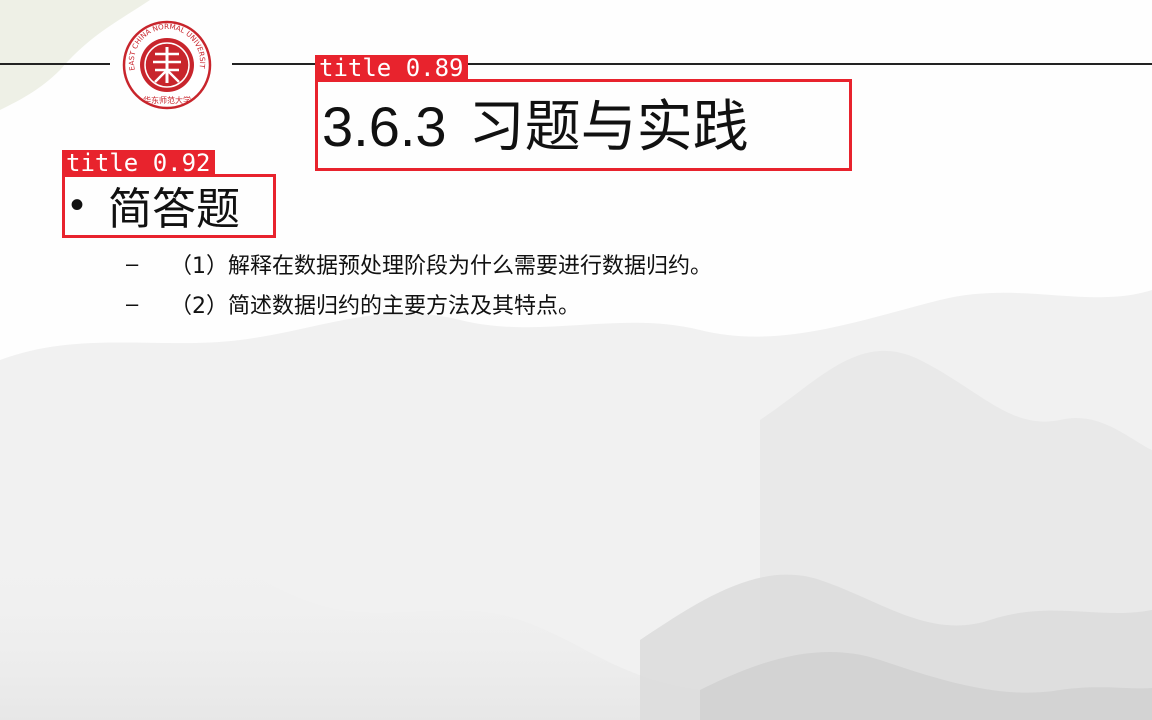 This screenshot has height=720, width=1152. What do you see at coordinates (375, 306) in the screenshot?
I see `question-text: （2）简述数据归约的主要方法及其特点。` at bounding box center [375, 306].